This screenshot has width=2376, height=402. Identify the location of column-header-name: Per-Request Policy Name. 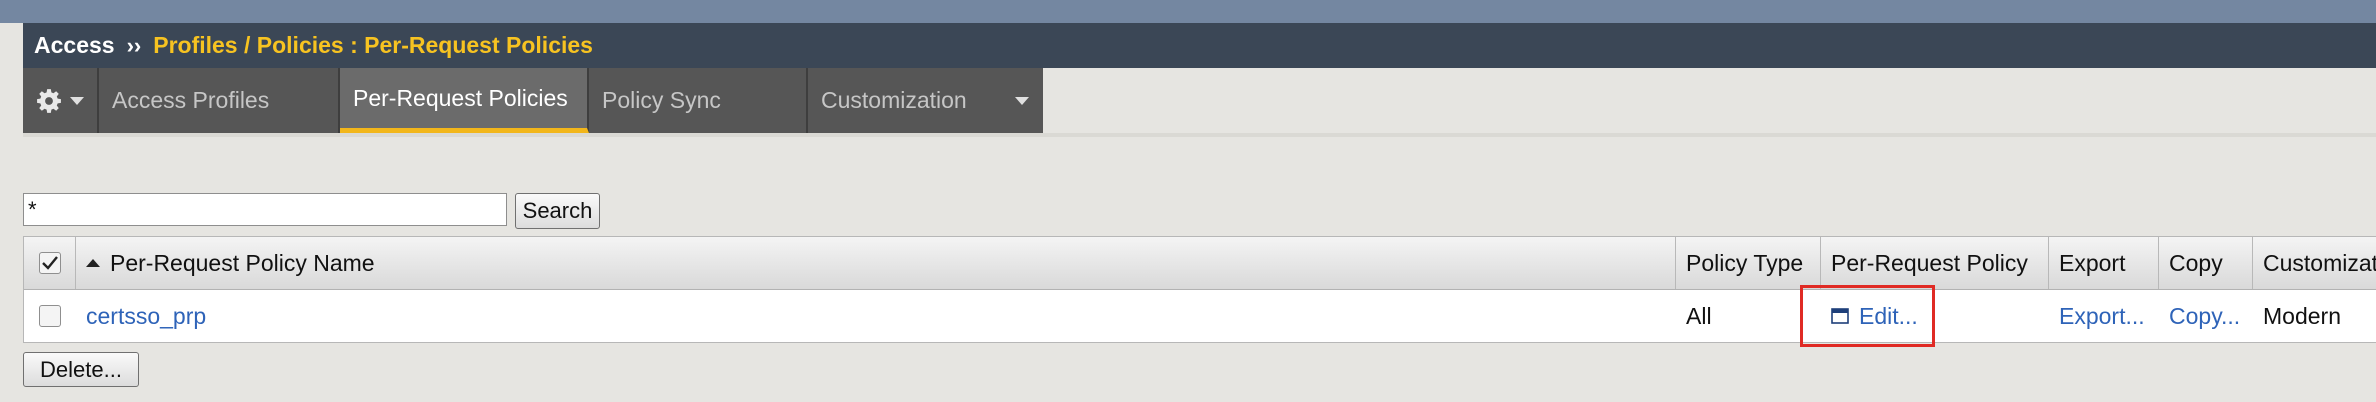
(876, 263).